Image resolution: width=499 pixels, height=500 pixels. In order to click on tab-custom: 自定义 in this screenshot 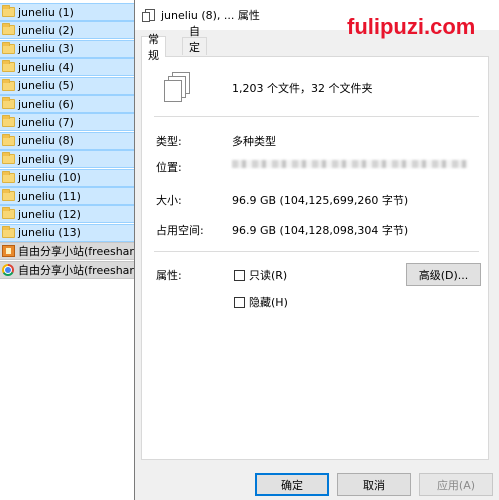, I will do `click(194, 47)`.